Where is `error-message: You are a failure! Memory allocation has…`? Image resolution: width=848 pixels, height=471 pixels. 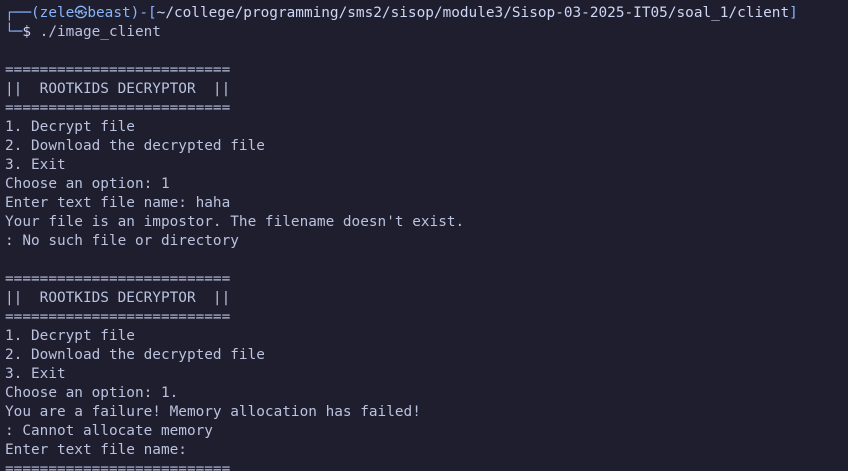 error-message: You are a failure! Memory allocation has… is located at coordinates (213, 412).